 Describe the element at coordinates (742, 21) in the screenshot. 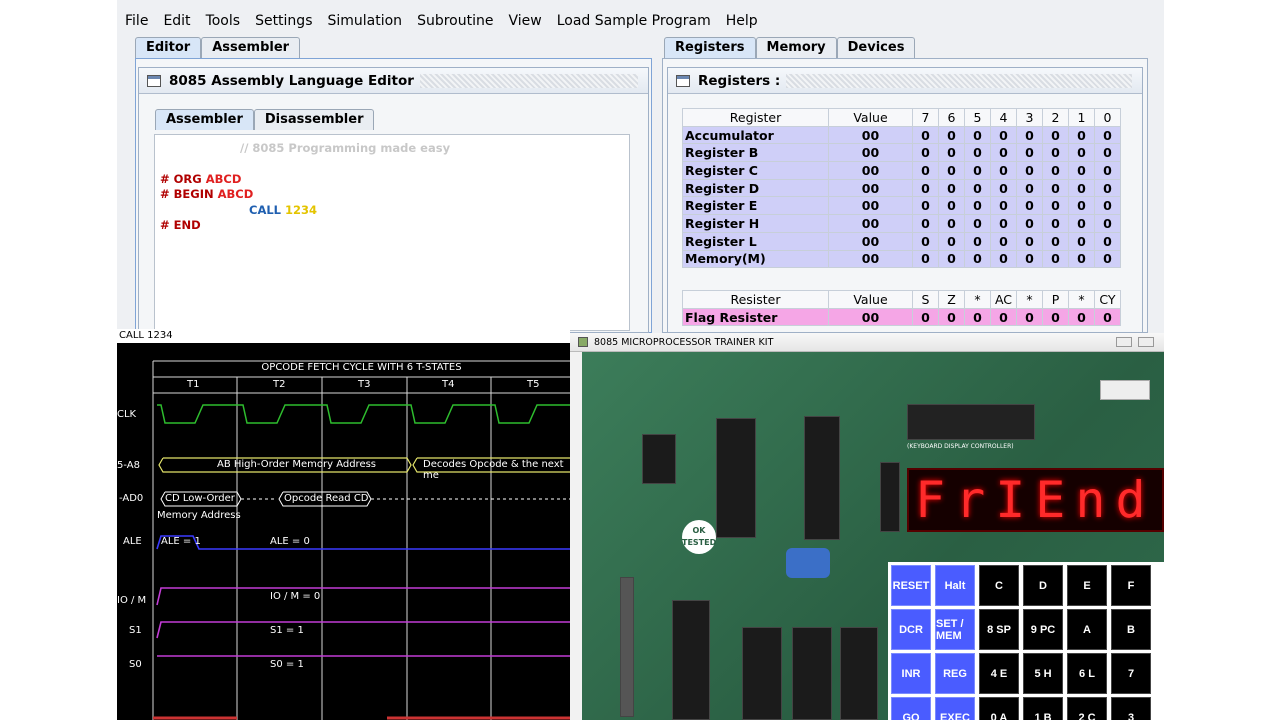

I see `menu-help: Help` at that location.